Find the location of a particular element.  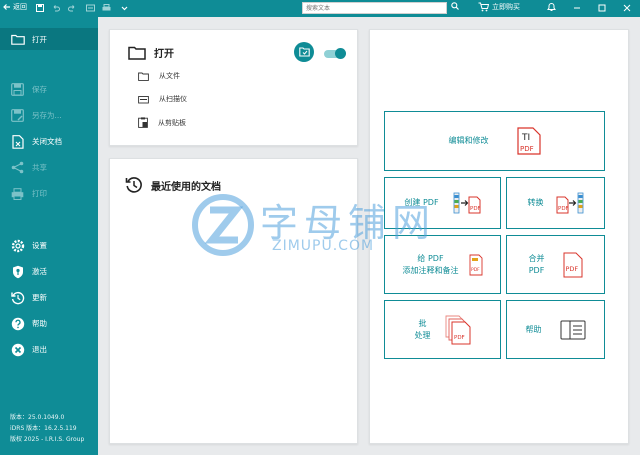

open-panel-title: 打开 is located at coordinates (151, 52).